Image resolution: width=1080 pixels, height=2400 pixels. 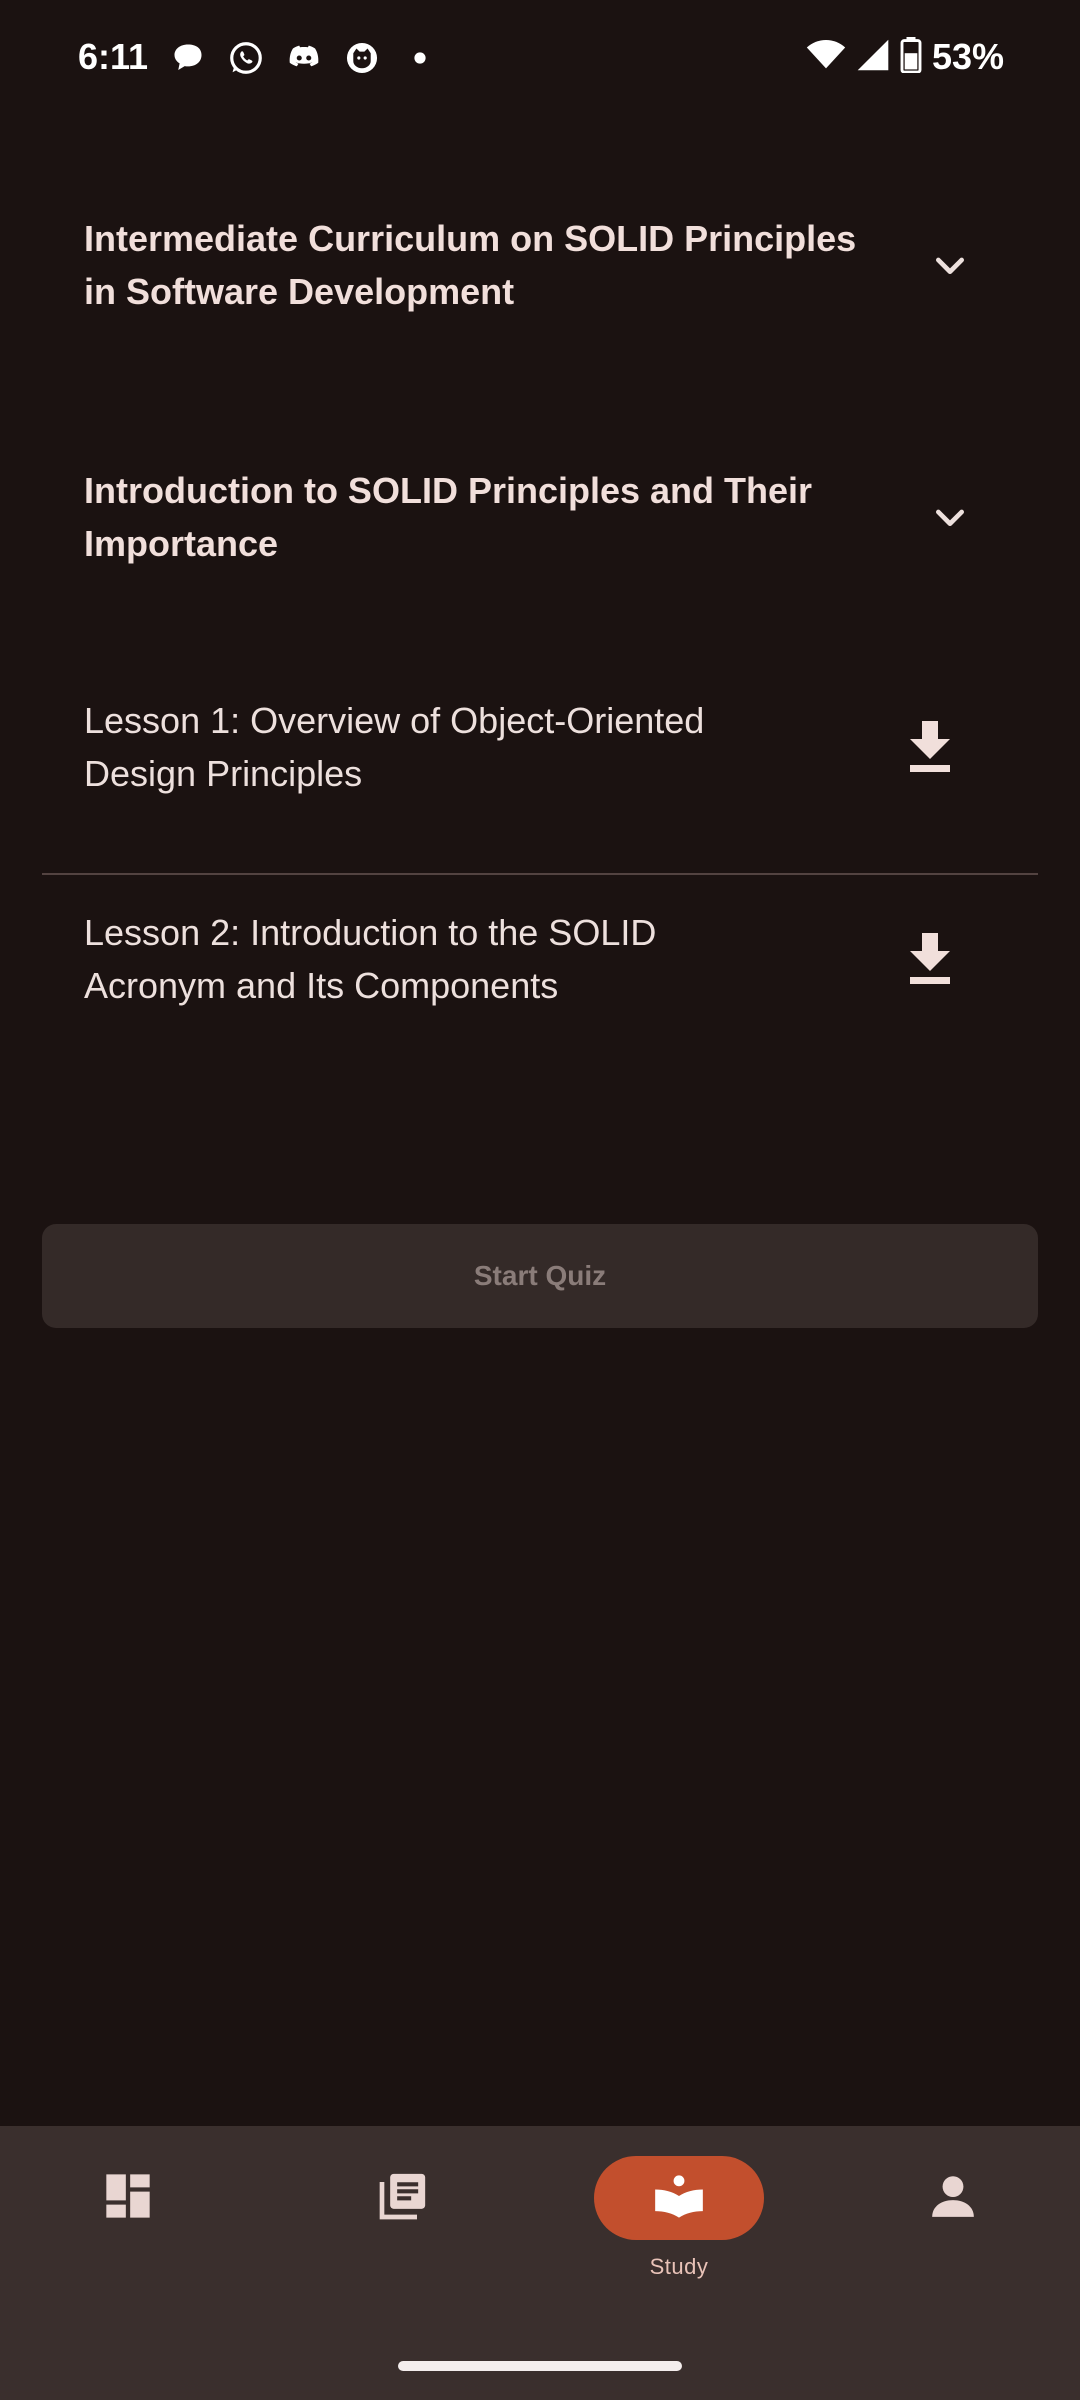 What do you see at coordinates (246, 58) in the screenshot?
I see `whatsapp-icon` at bounding box center [246, 58].